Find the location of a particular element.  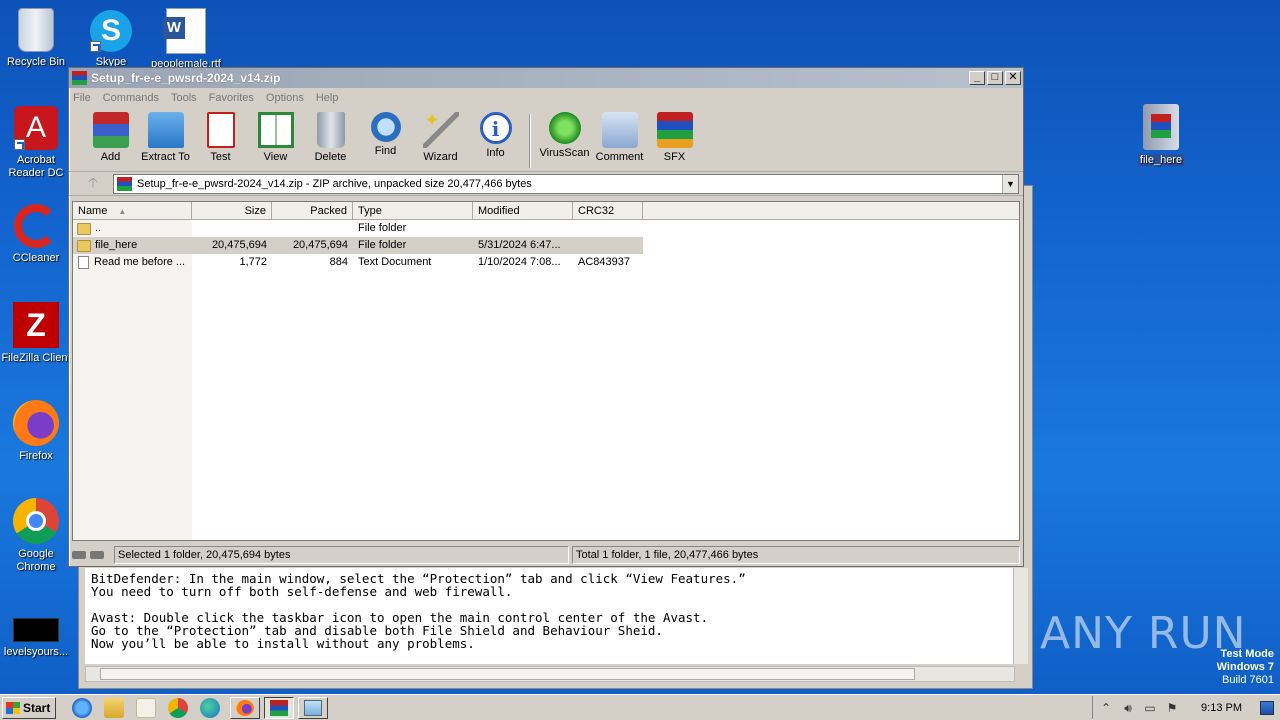

drive-icon is located at coordinates (79, 555).